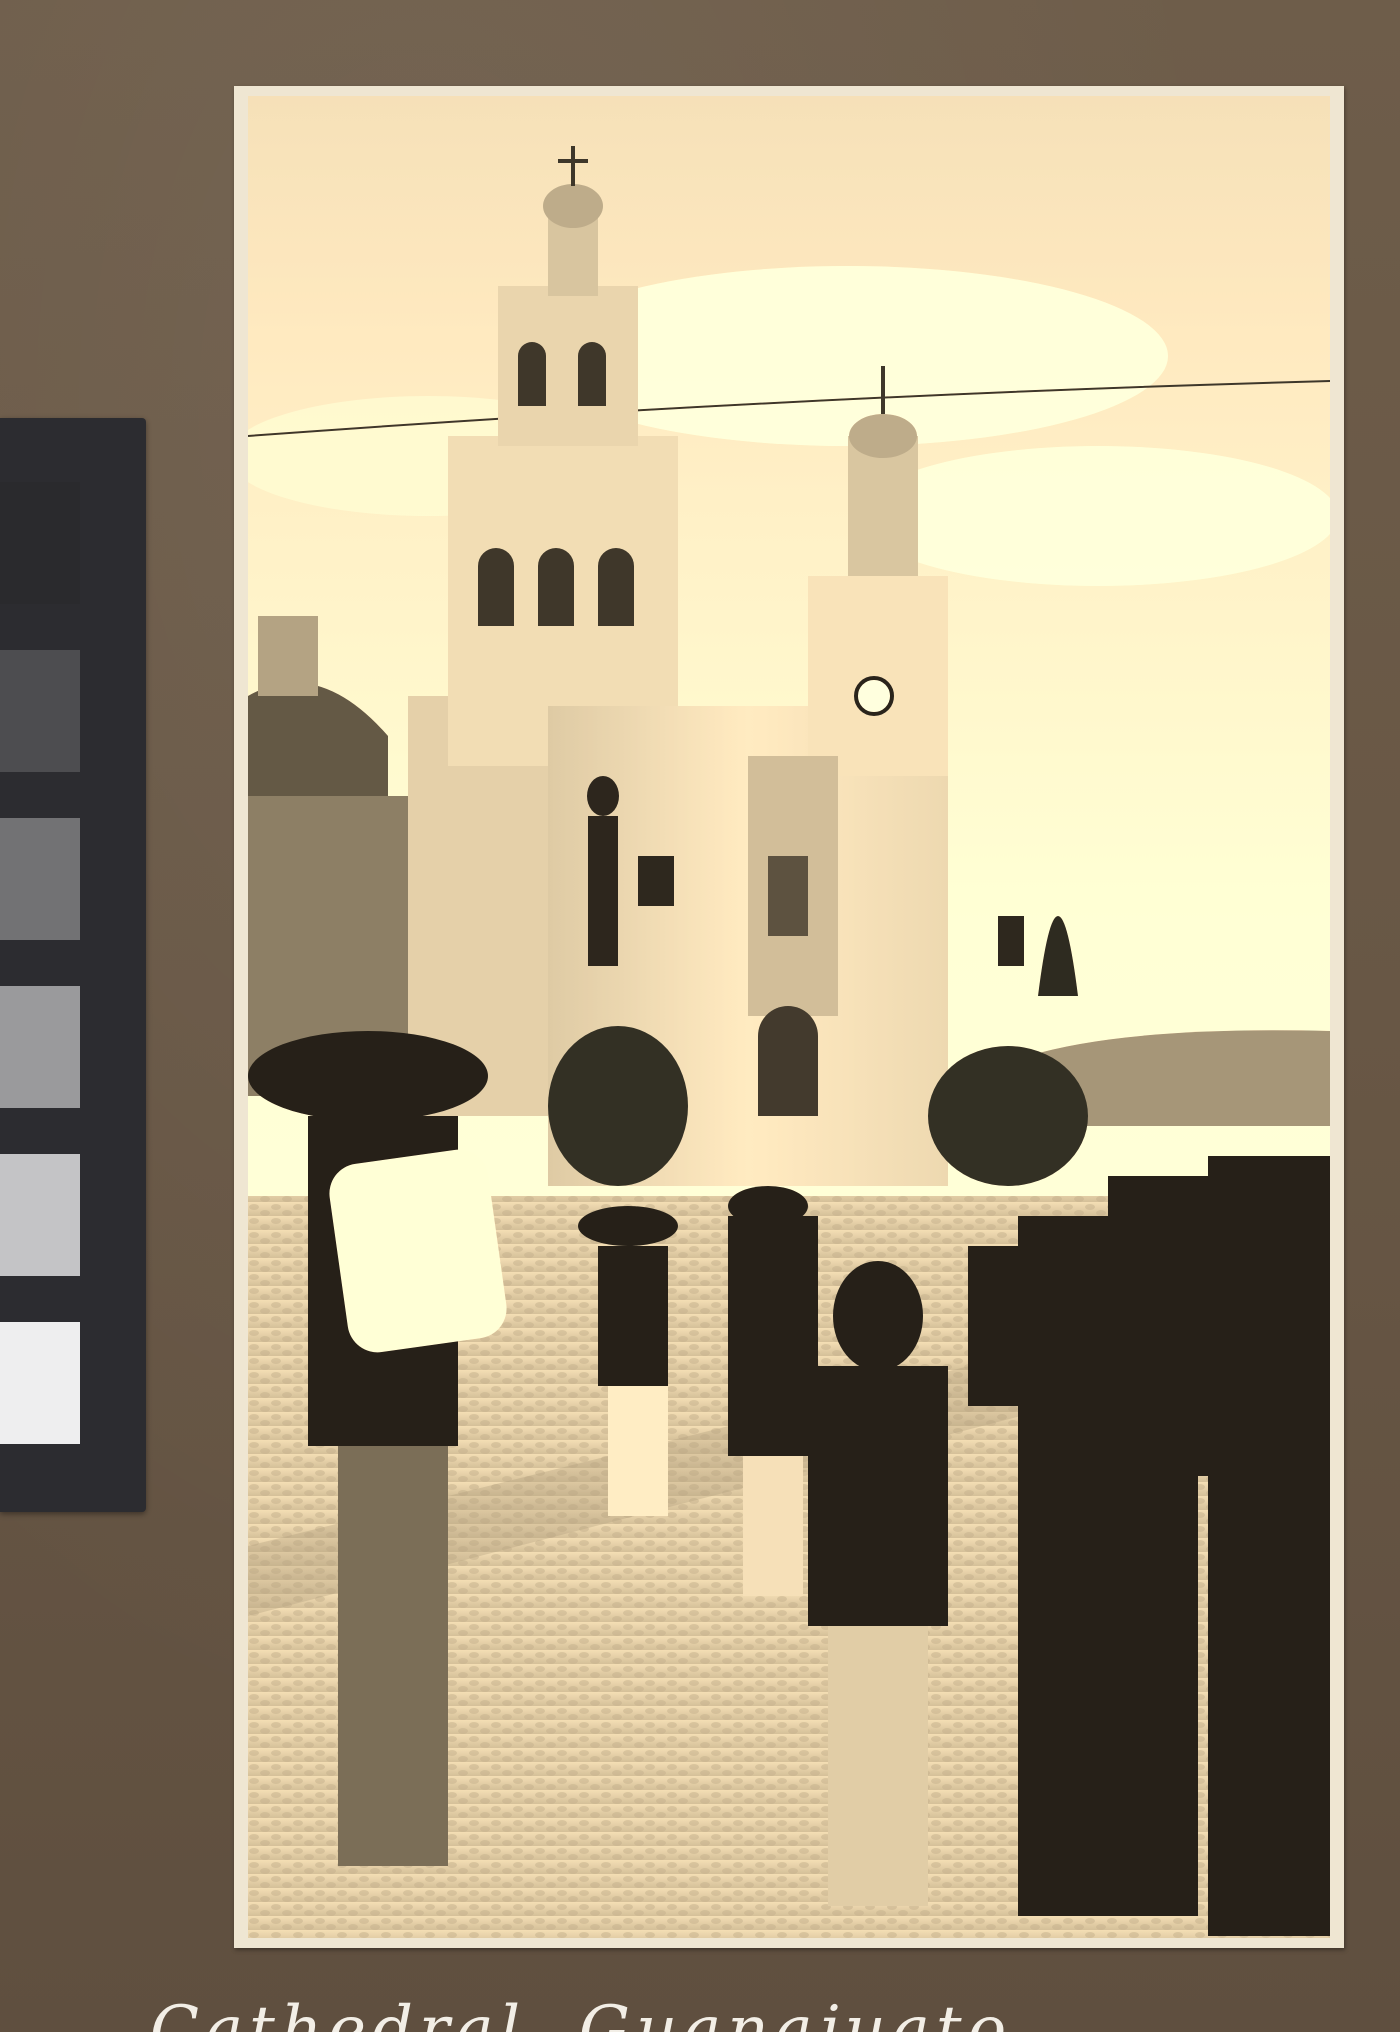 Image resolution: width=1400 pixels, height=2032 pixels. Describe the element at coordinates (73, 965) in the screenshot. I see `grayscale-color-checker` at that location.